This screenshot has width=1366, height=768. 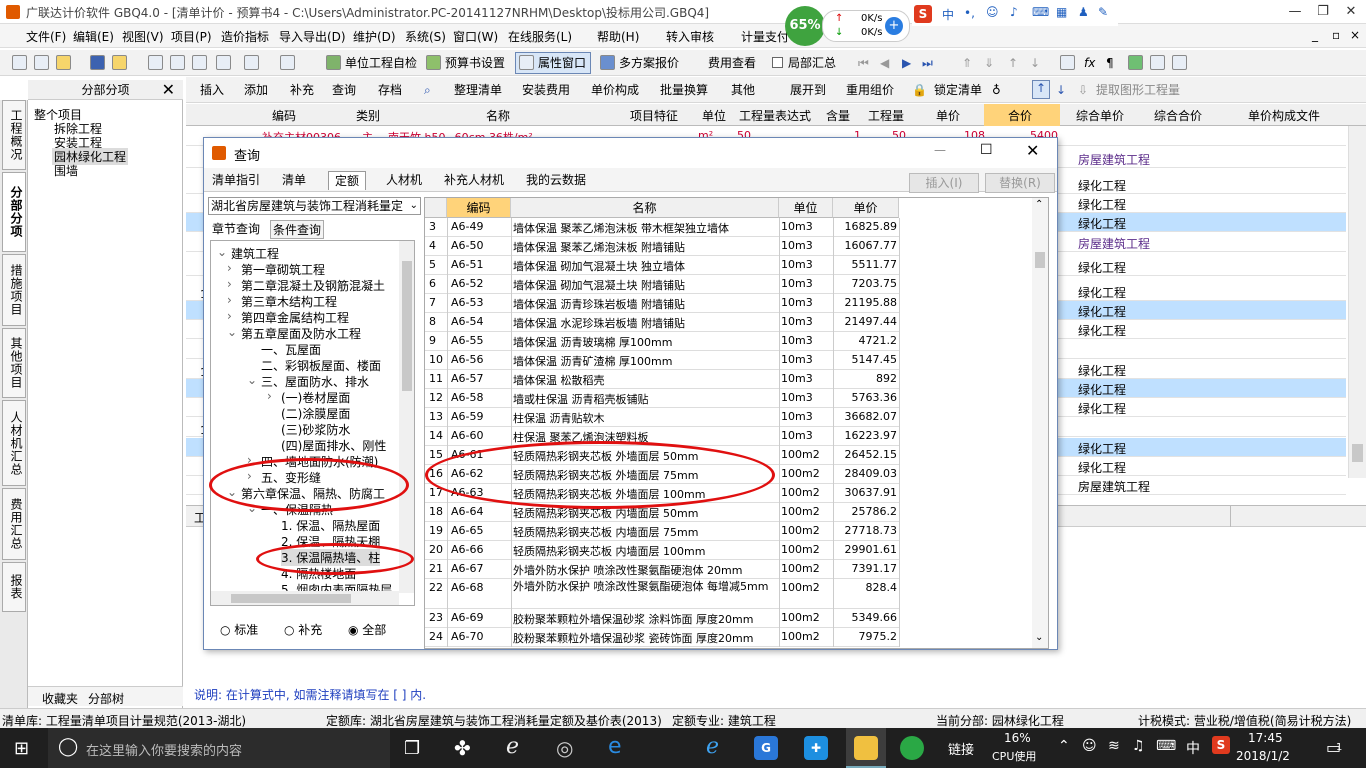 What do you see at coordinates (894, 26) in the screenshot?
I see `accelerate-icon: +` at bounding box center [894, 26].